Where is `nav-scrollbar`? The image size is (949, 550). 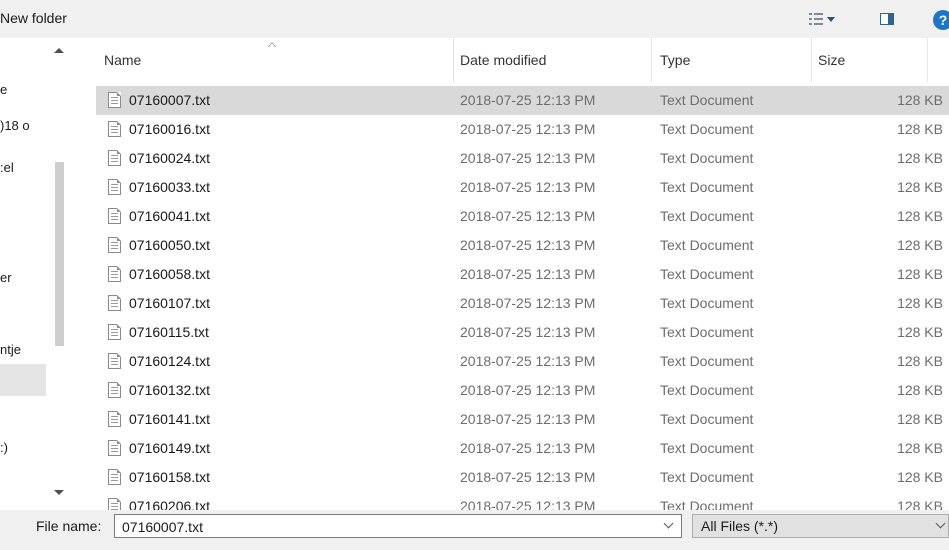 nav-scrollbar is located at coordinates (59, 274).